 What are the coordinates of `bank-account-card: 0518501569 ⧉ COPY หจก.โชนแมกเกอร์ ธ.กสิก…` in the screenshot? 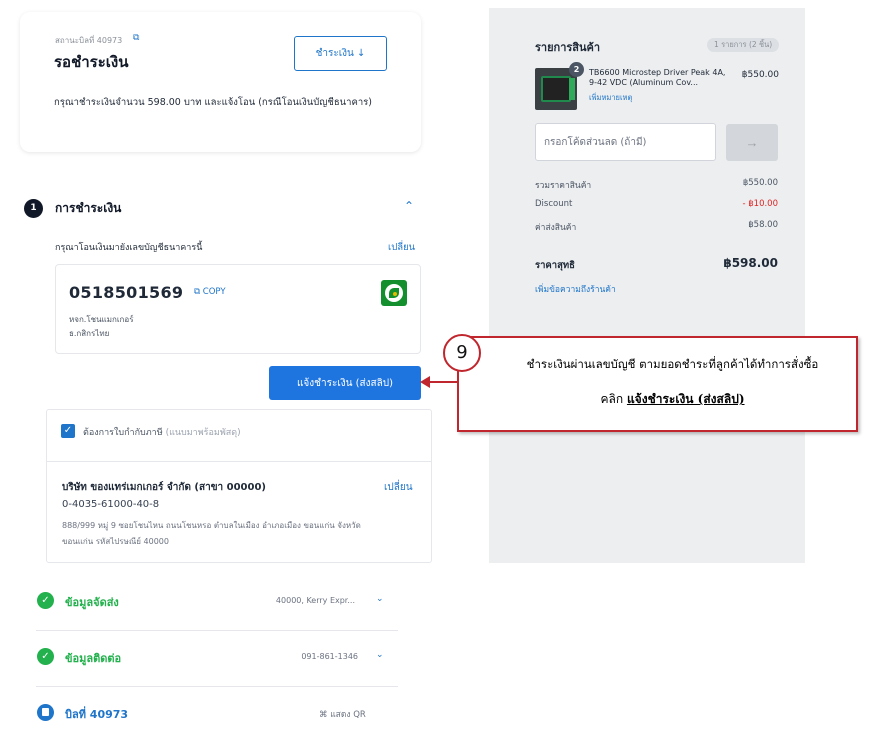 It's located at (238, 309).